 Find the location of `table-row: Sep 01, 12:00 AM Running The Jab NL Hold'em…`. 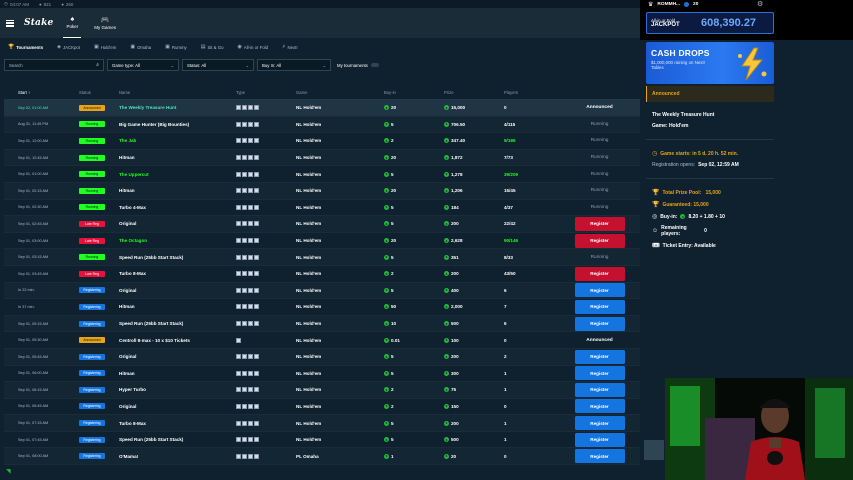

table-row: Sep 01, 12:00 AM Running The Jab NL Hold'em… is located at coordinates (322, 141).